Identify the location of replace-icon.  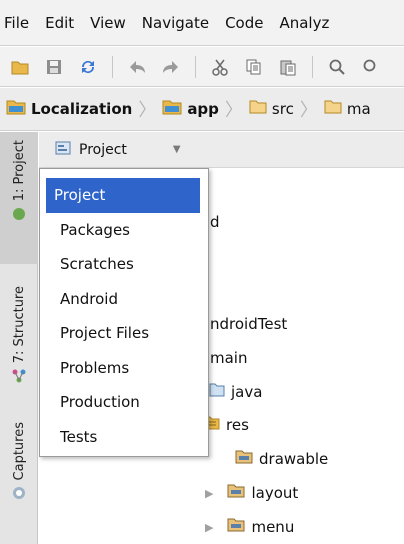
(371, 67).